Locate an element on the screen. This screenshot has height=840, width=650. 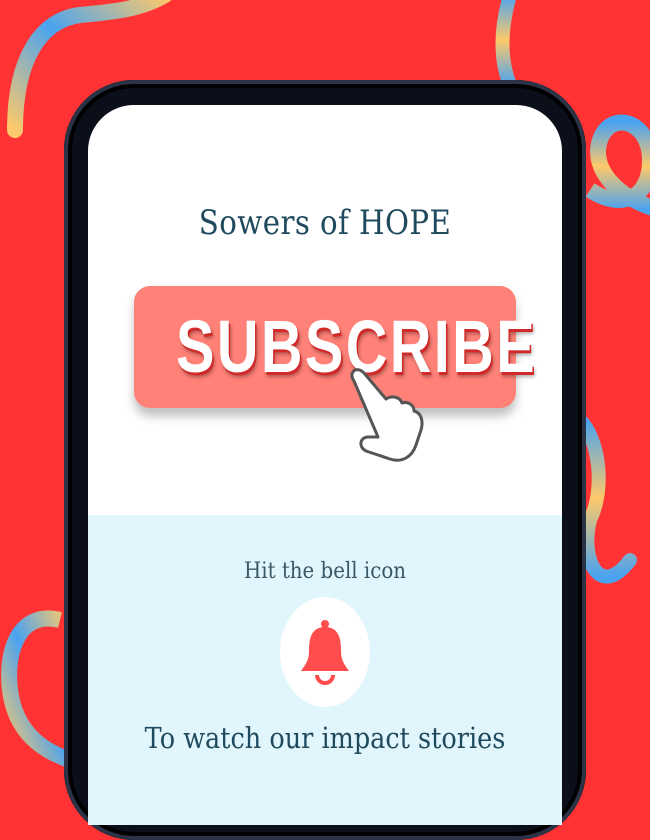
subscribe-label: SUBSCRIBE is located at coordinates (357, 346).